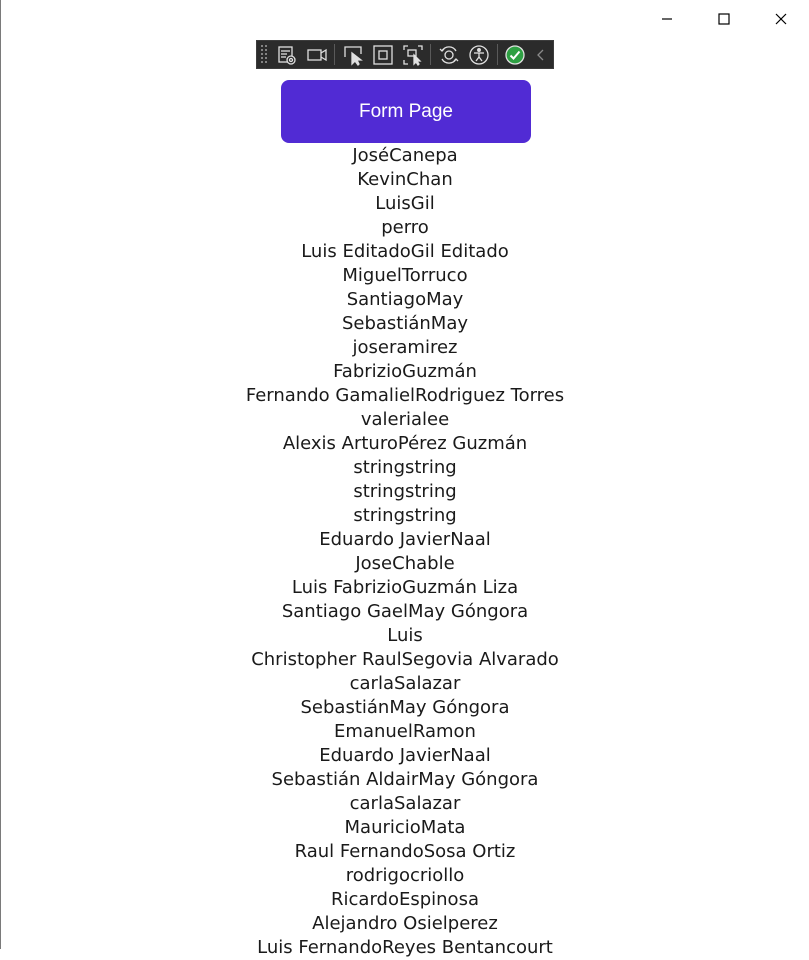  I want to click on form-page-button: Form Page, so click(406, 111).